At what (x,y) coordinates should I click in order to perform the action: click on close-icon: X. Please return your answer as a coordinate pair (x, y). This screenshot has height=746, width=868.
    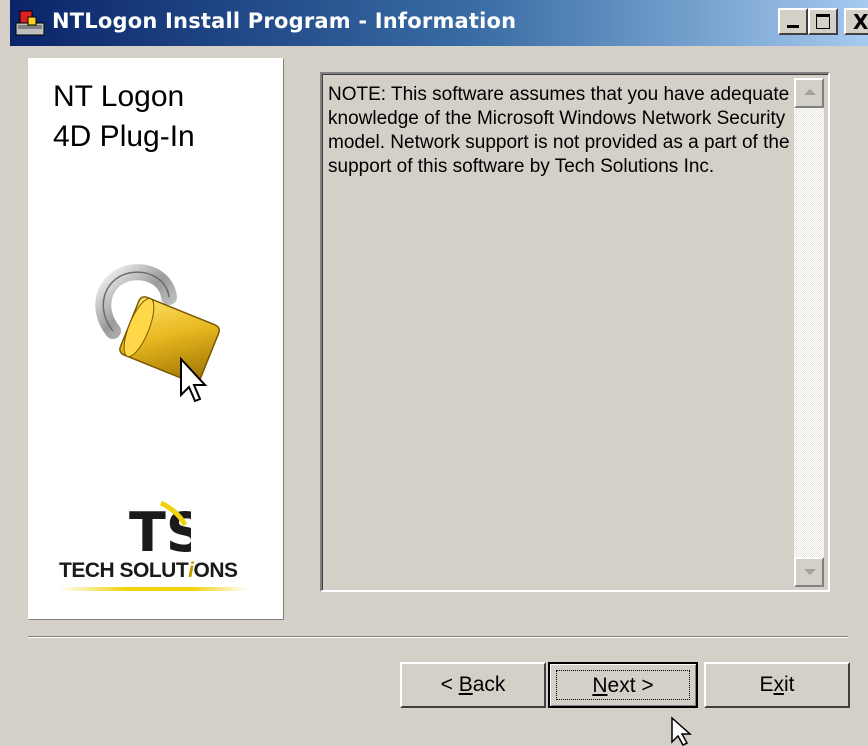
    Looking at the image, I should click on (860, 22).